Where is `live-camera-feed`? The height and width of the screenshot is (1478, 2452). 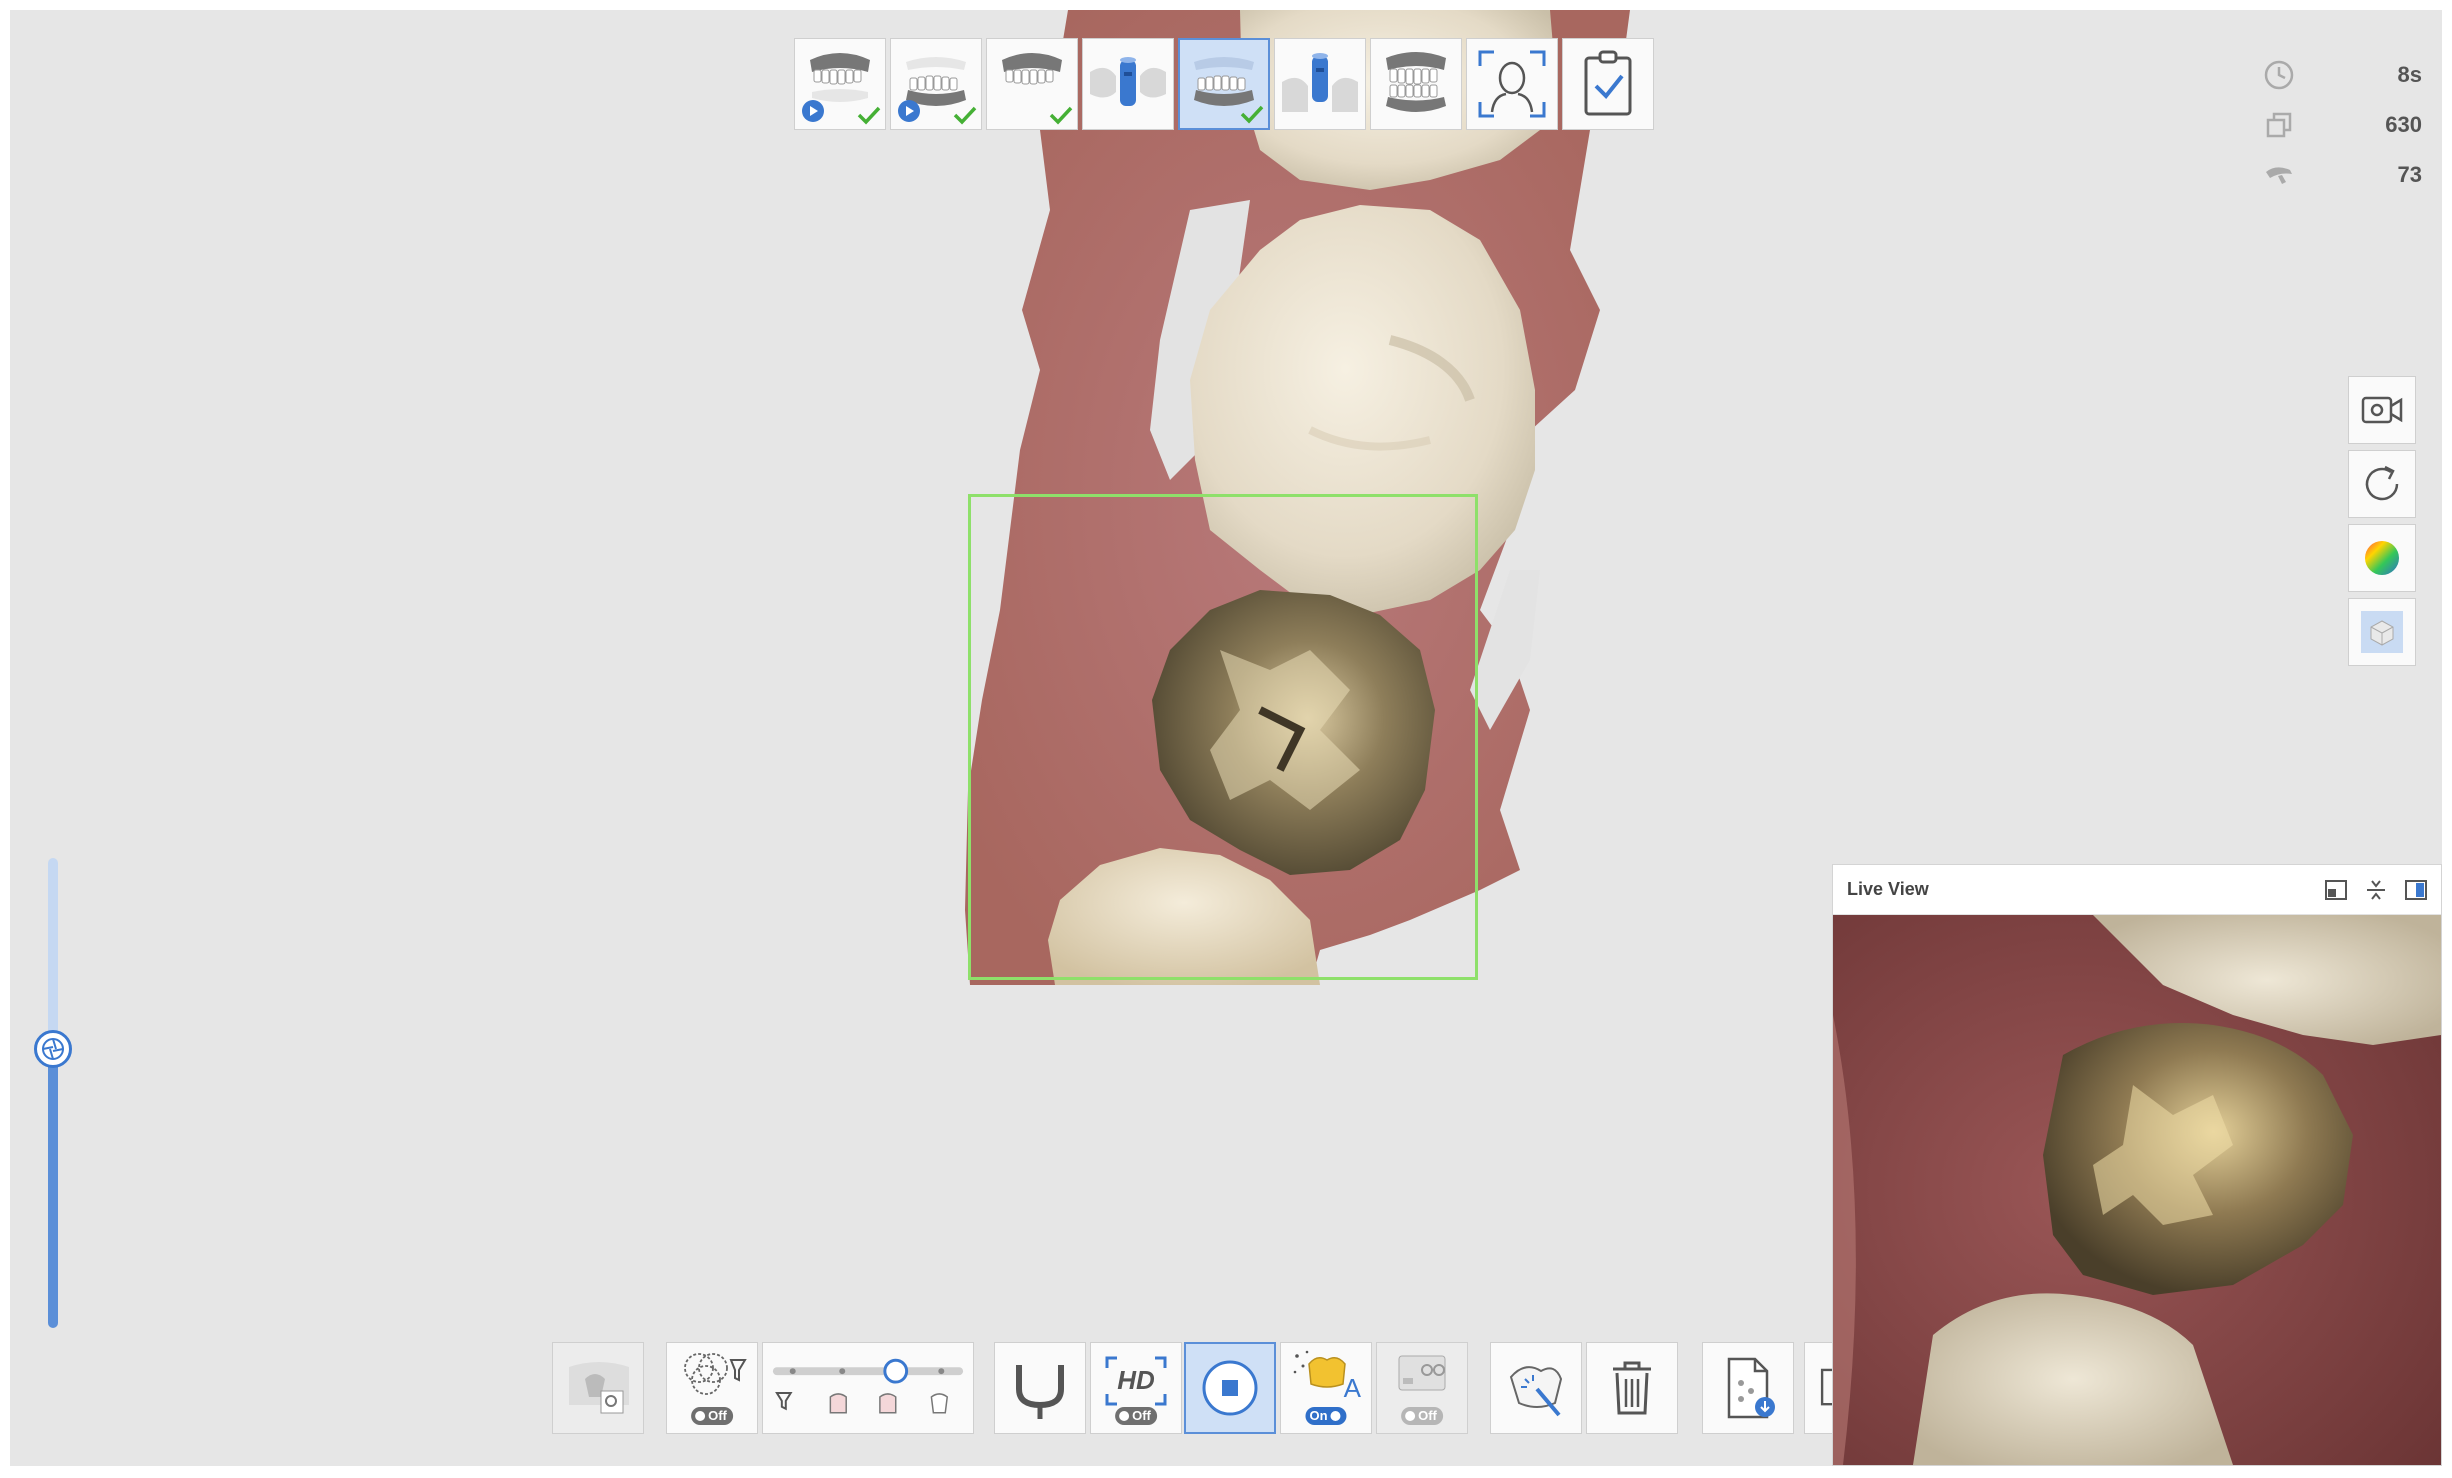
live-camera-feed is located at coordinates (2137, 1190).